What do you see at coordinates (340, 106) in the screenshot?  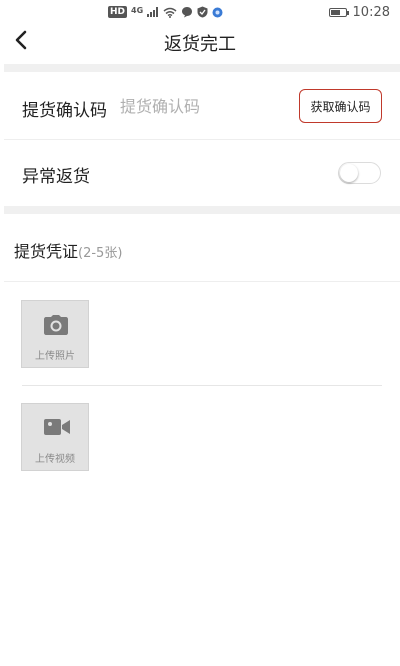 I see `get-code-button: 获取确认码` at bounding box center [340, 106].